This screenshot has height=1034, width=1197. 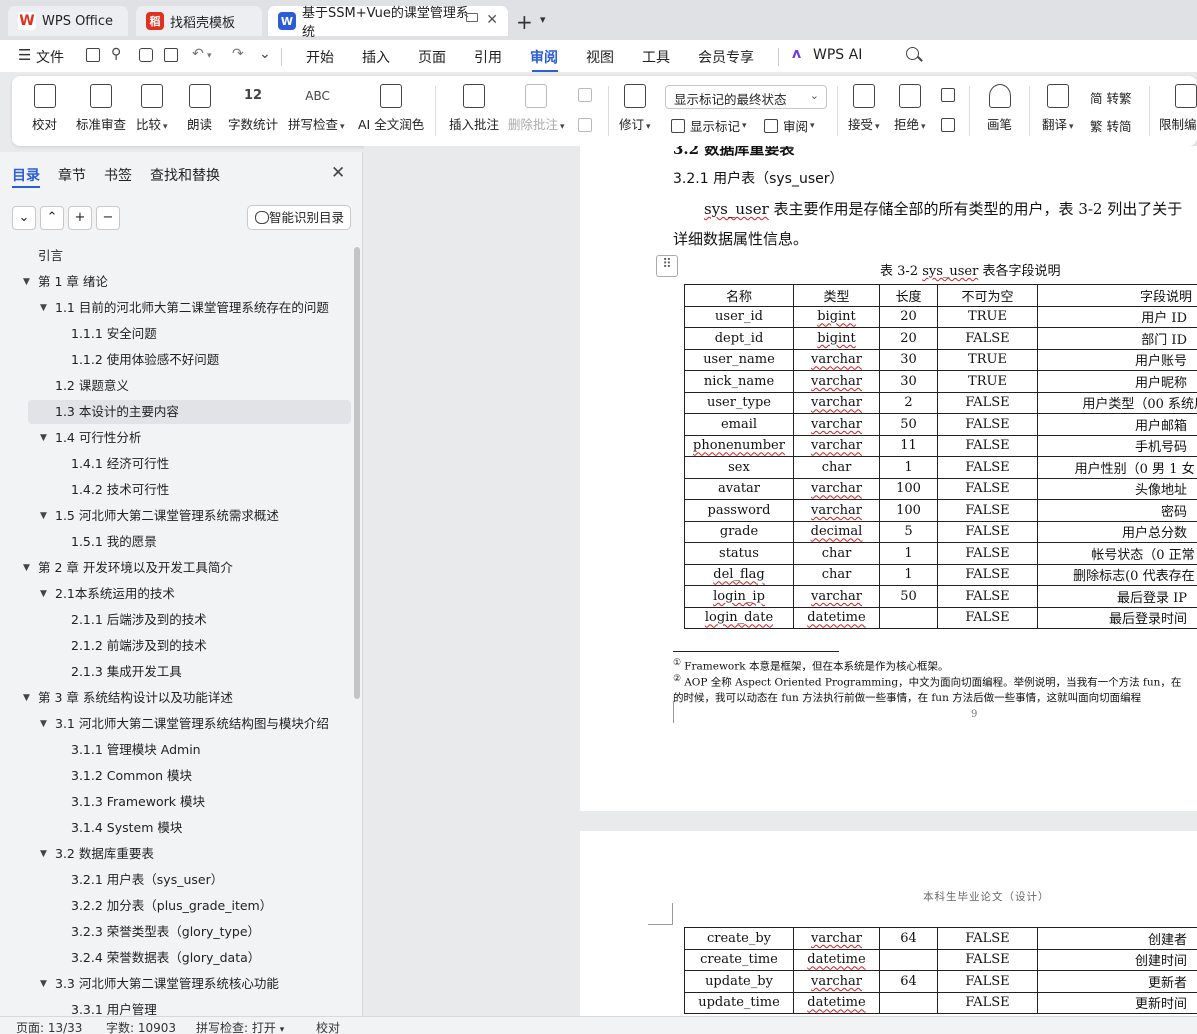 I want to click on toc-item: ▼ 第 2 章 开发环境以及开发工具简介, so click(x=176, y=568).